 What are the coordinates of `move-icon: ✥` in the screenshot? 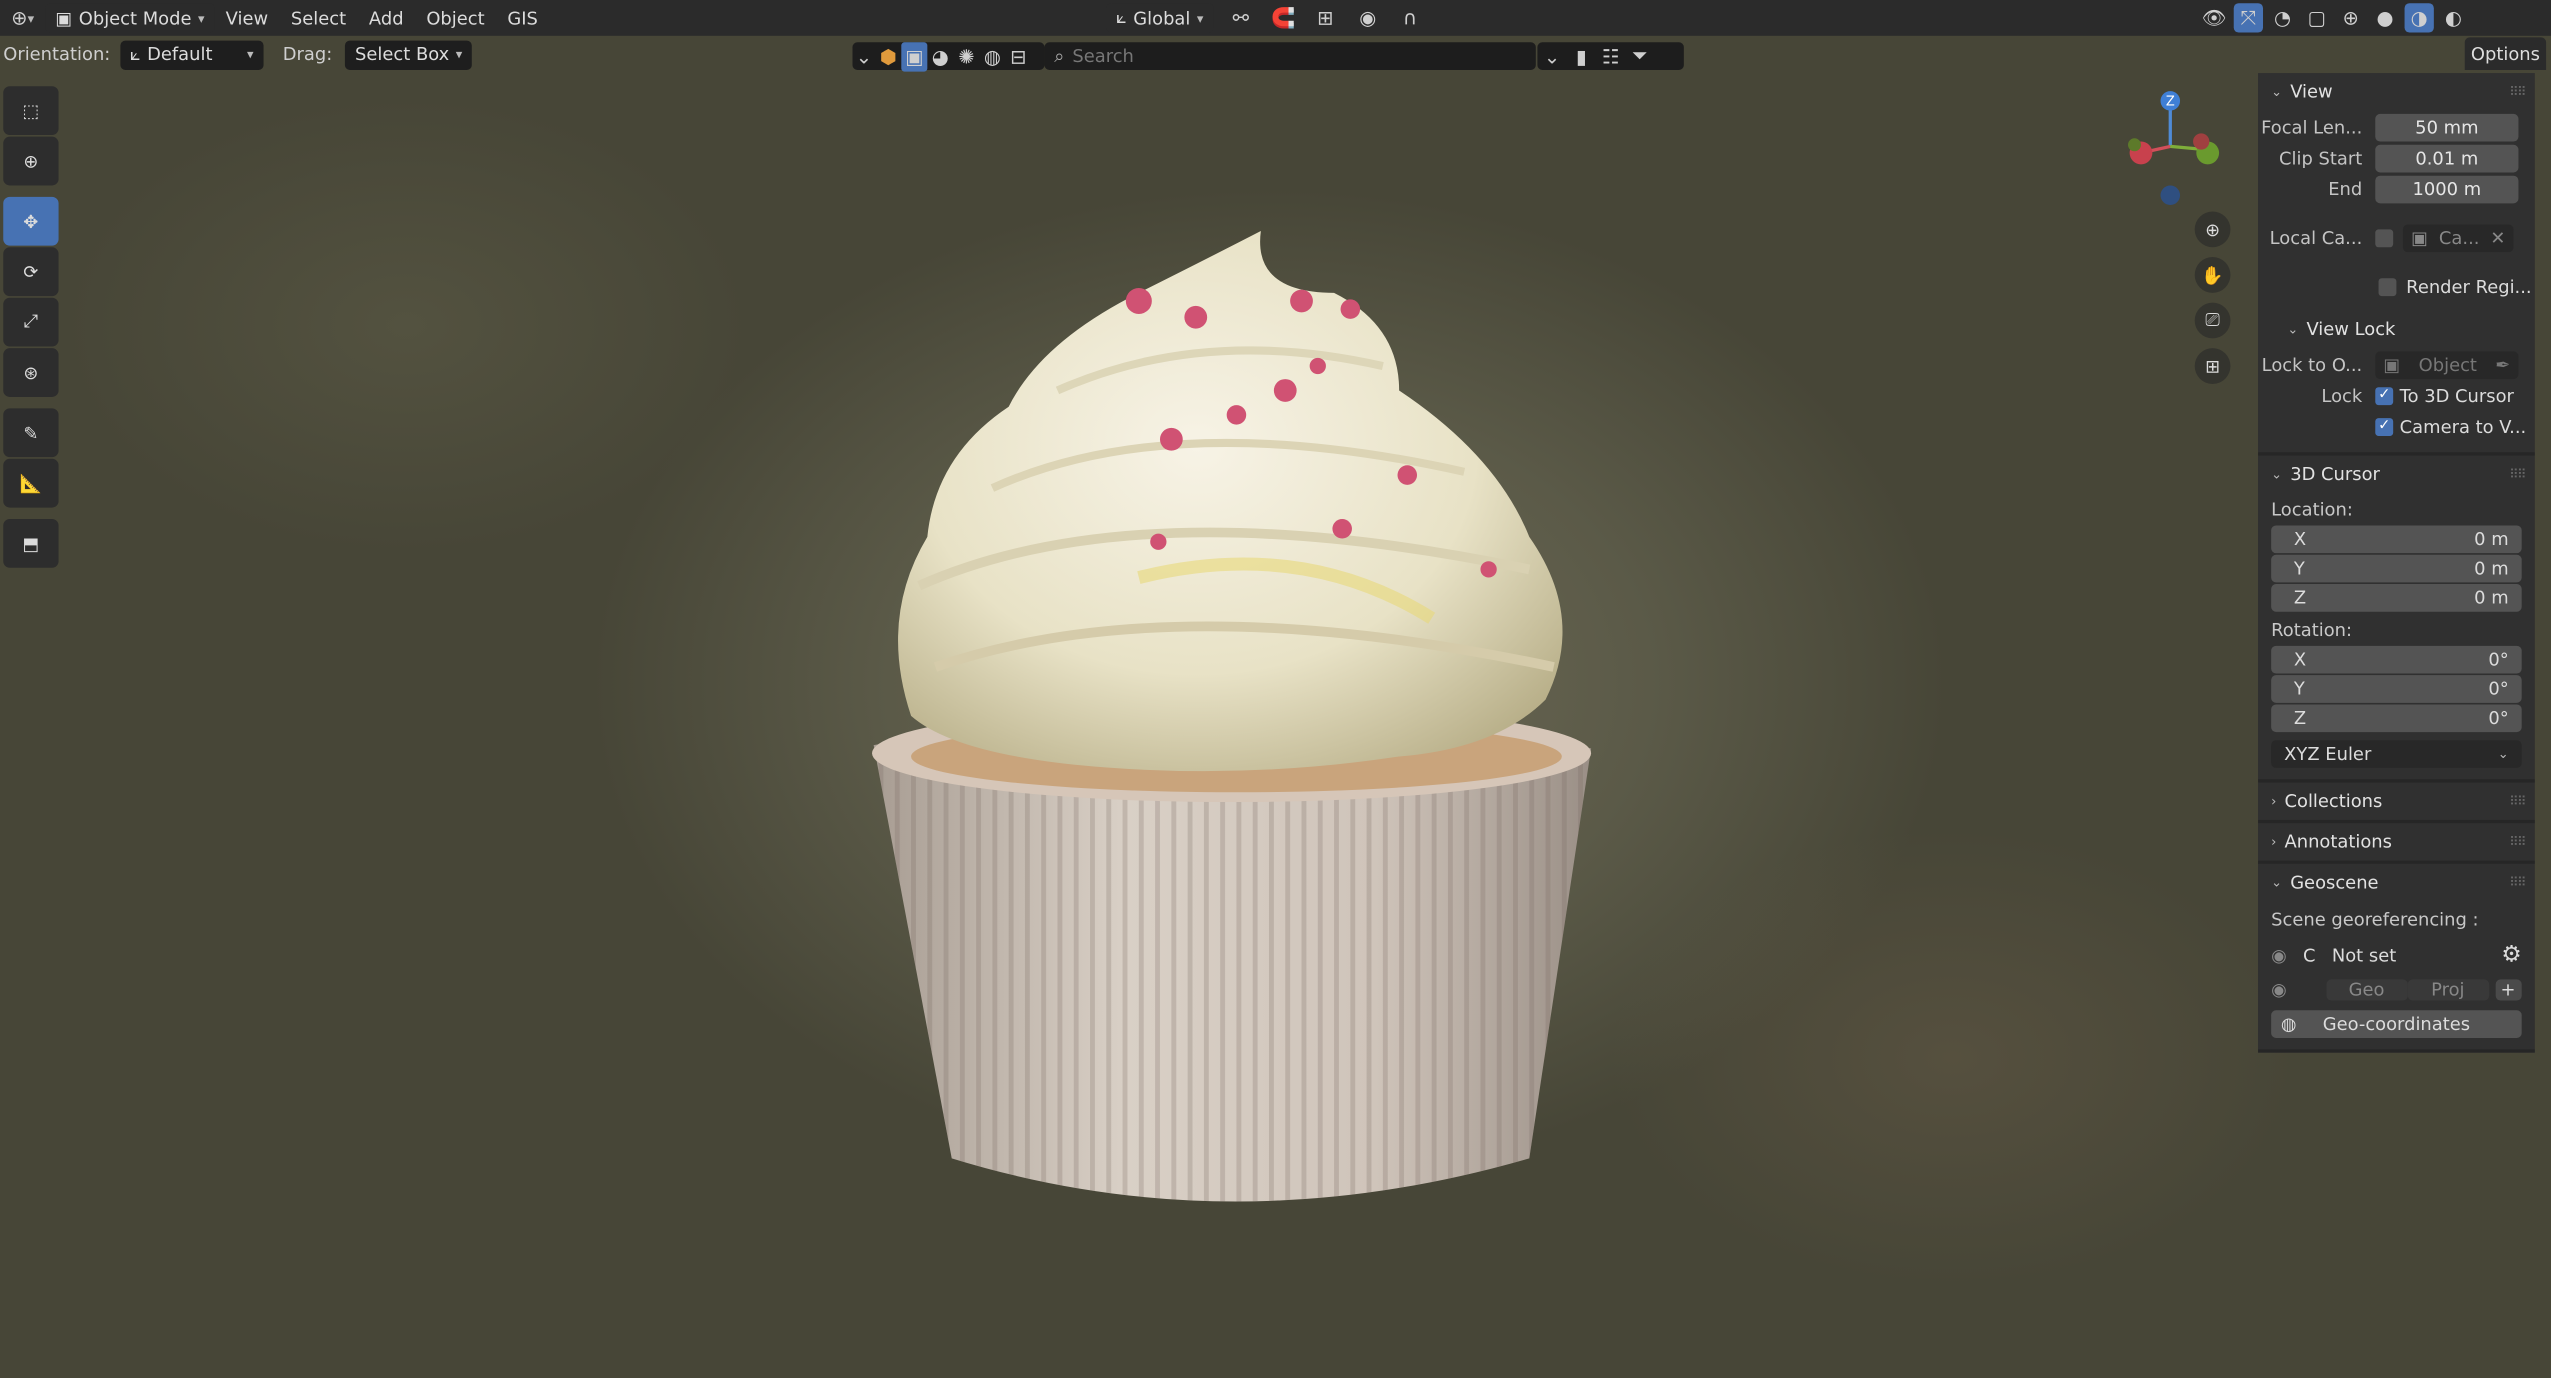 It's located at (31, 221).